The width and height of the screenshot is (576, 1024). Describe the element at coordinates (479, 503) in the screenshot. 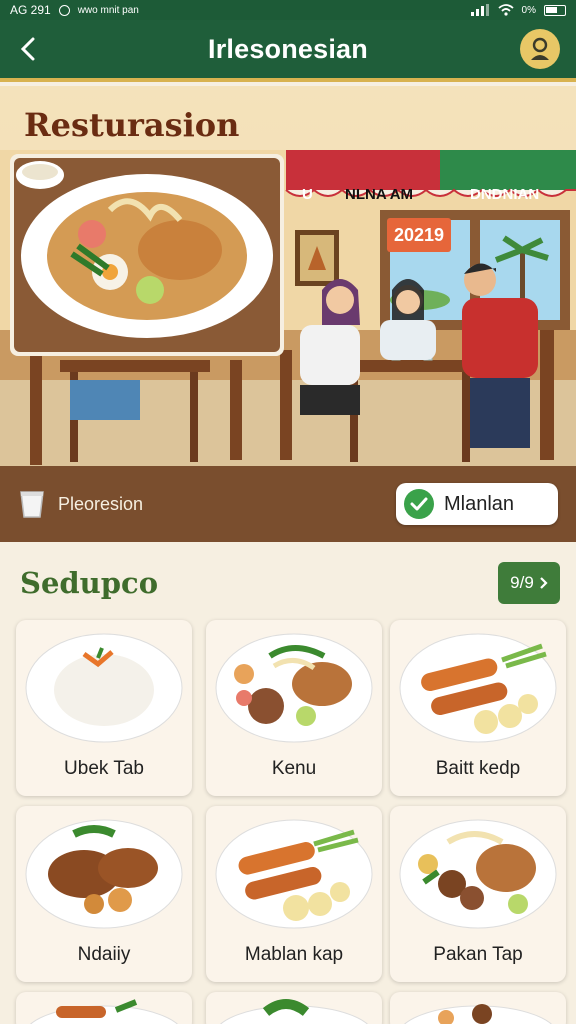

I see `menu-button-label: Mlanlan` at that location.